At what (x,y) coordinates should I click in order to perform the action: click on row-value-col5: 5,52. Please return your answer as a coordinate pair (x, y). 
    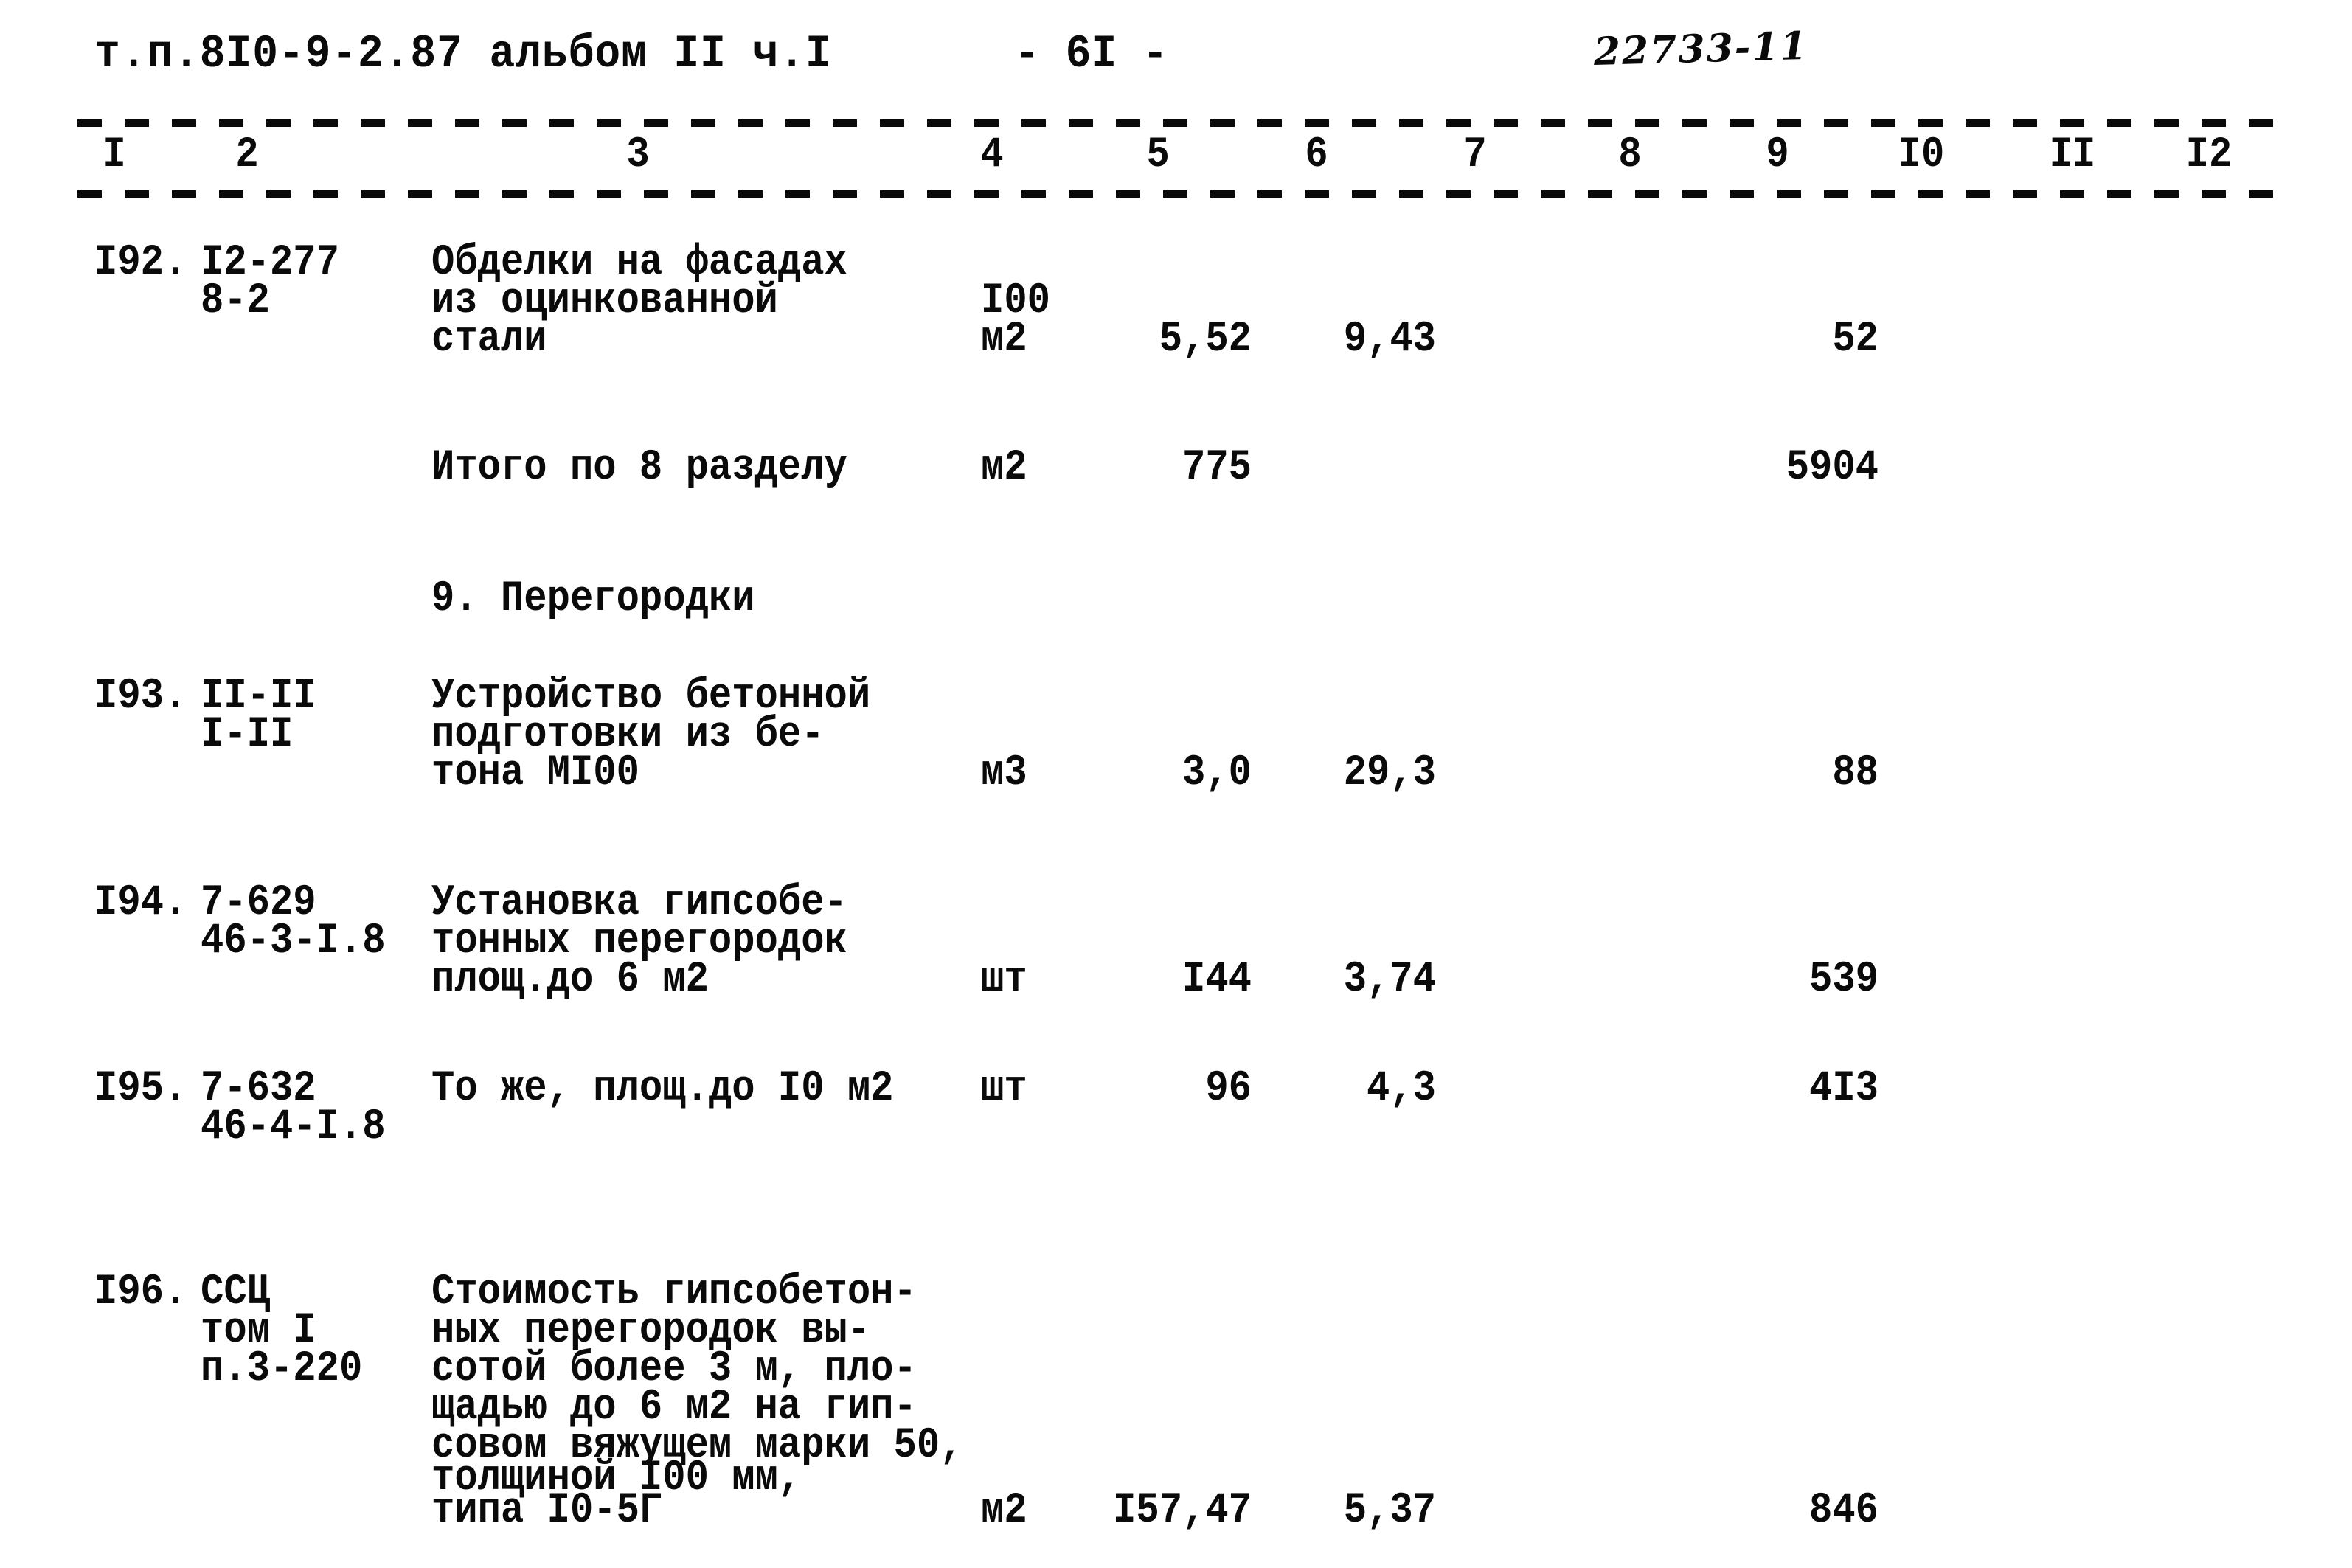
    Looking at the image, I should click on (1205, 340).